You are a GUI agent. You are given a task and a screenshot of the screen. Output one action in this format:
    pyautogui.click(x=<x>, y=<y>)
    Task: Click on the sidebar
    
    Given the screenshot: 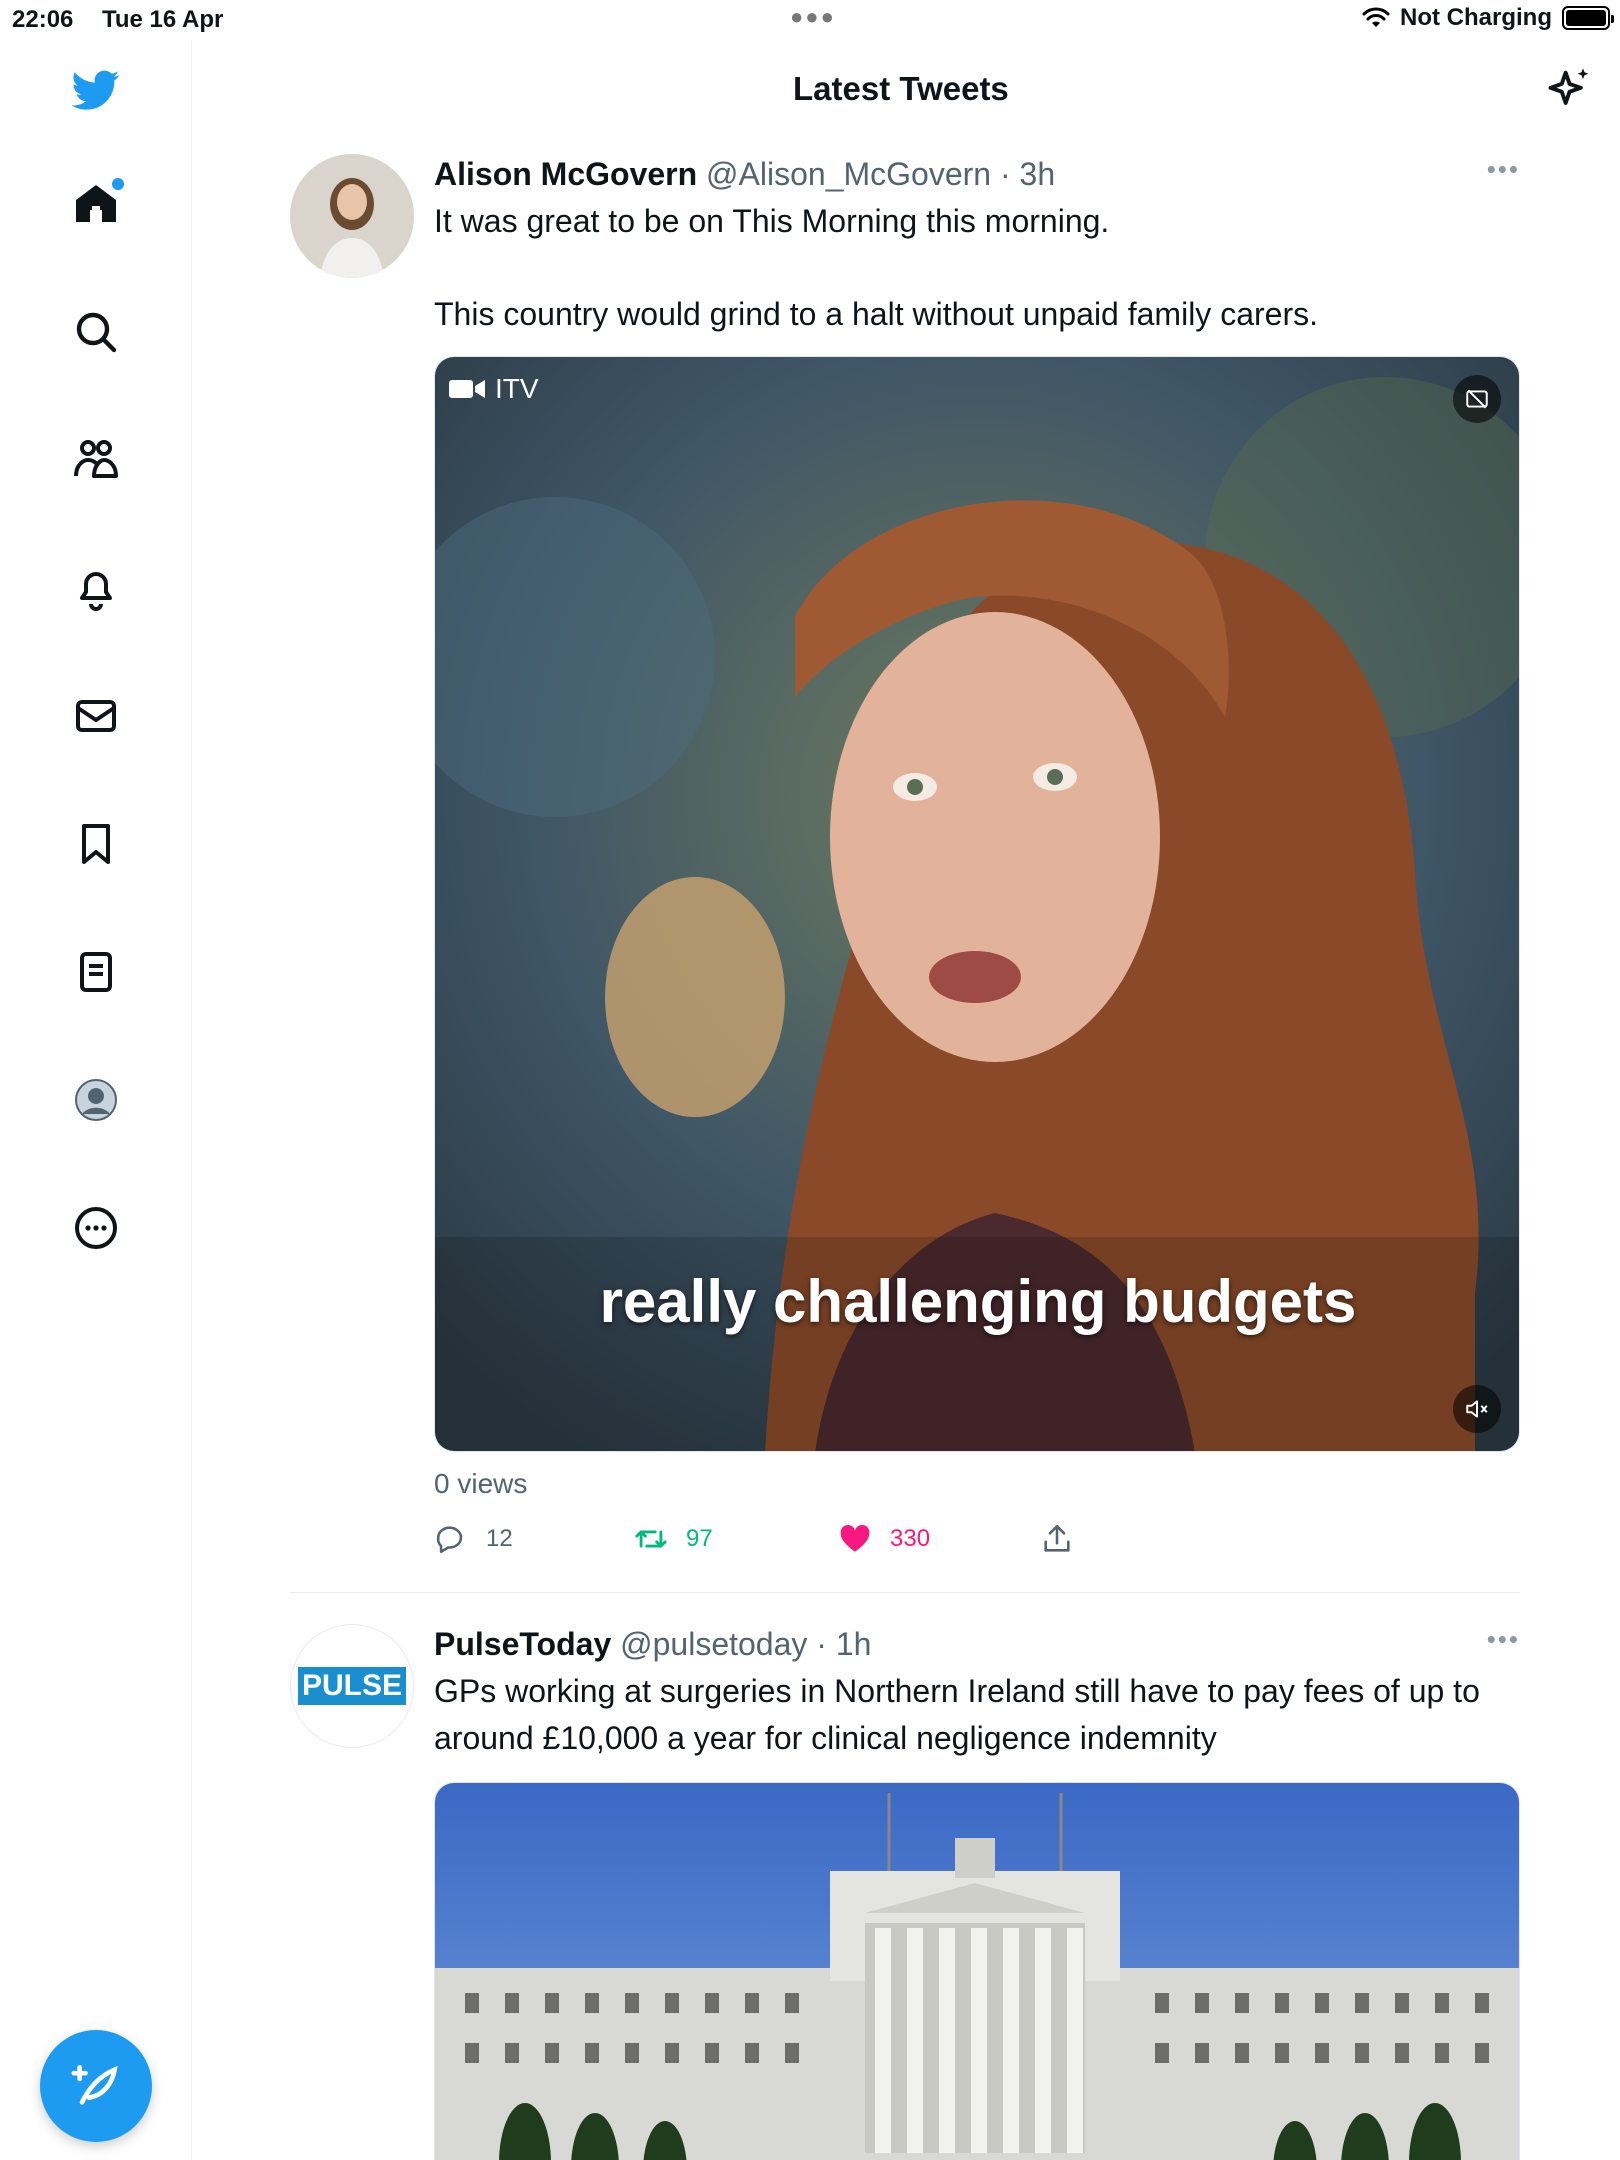 What is the action you would take?
    pyautogui.click(x=96, y=1100)
    